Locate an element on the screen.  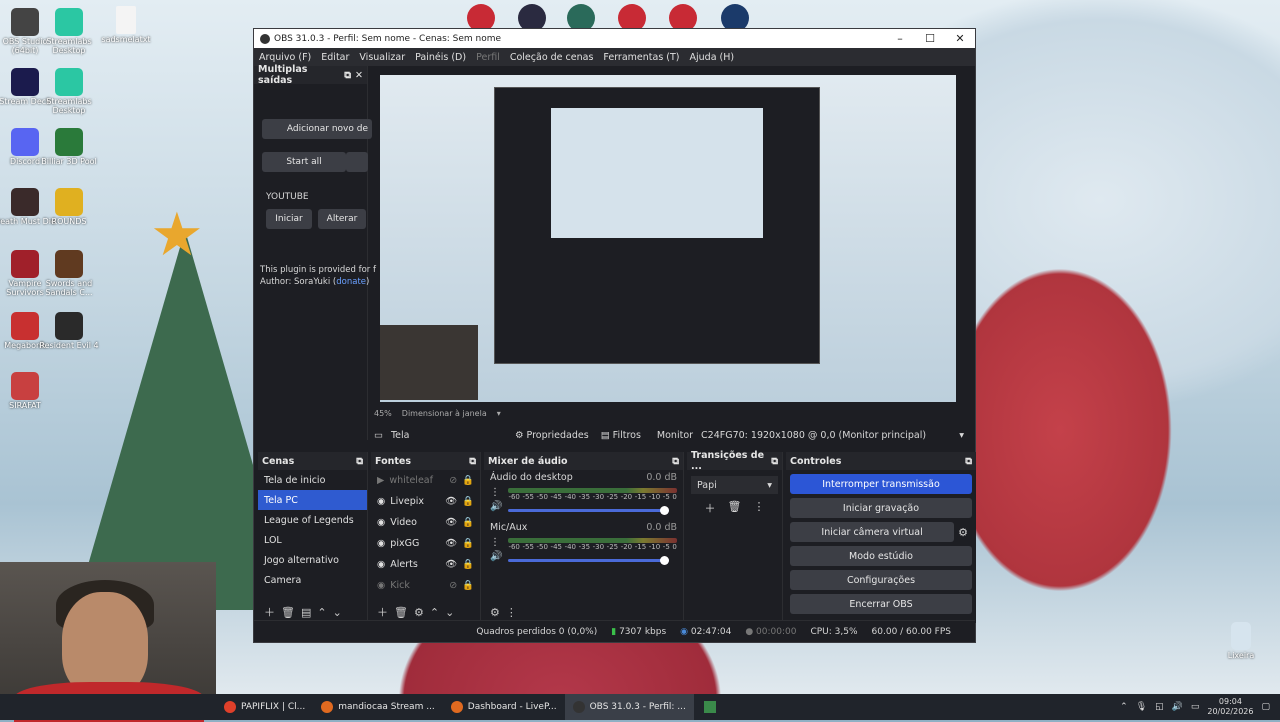
battery-icon: ▭ is located at coordinates (1195, 707).